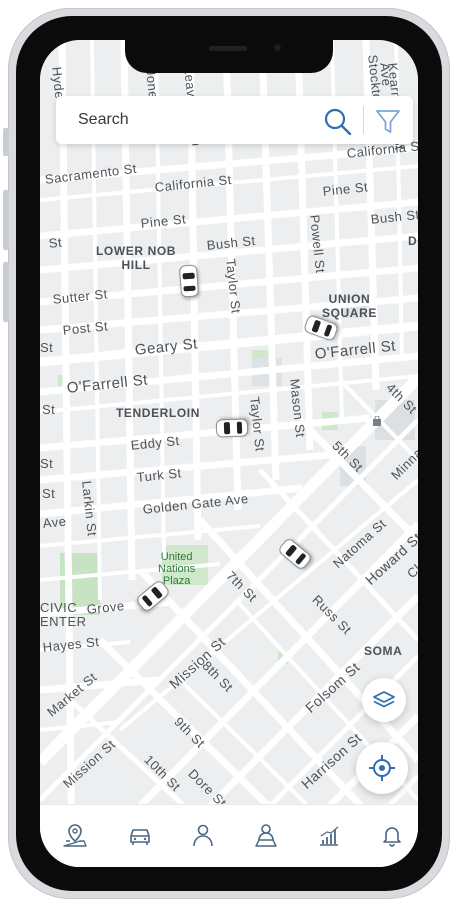  I want to click on tab-drivers, so click(203, 835).